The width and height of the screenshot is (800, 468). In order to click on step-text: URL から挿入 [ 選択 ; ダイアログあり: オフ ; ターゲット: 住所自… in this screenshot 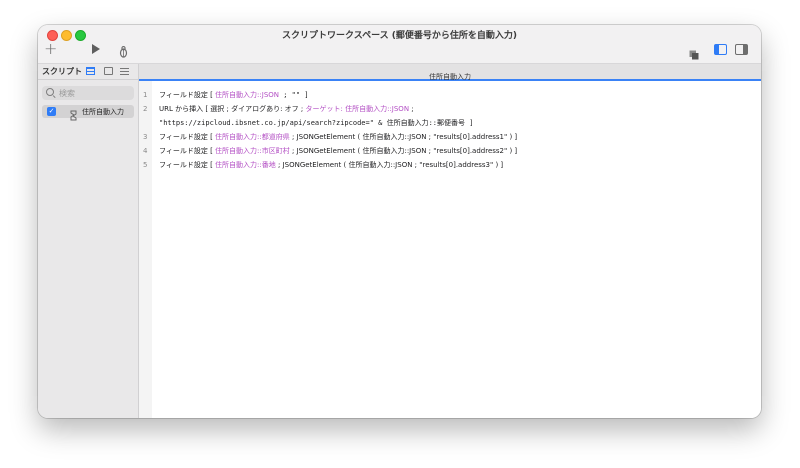, I will do `click(286, 109)`.